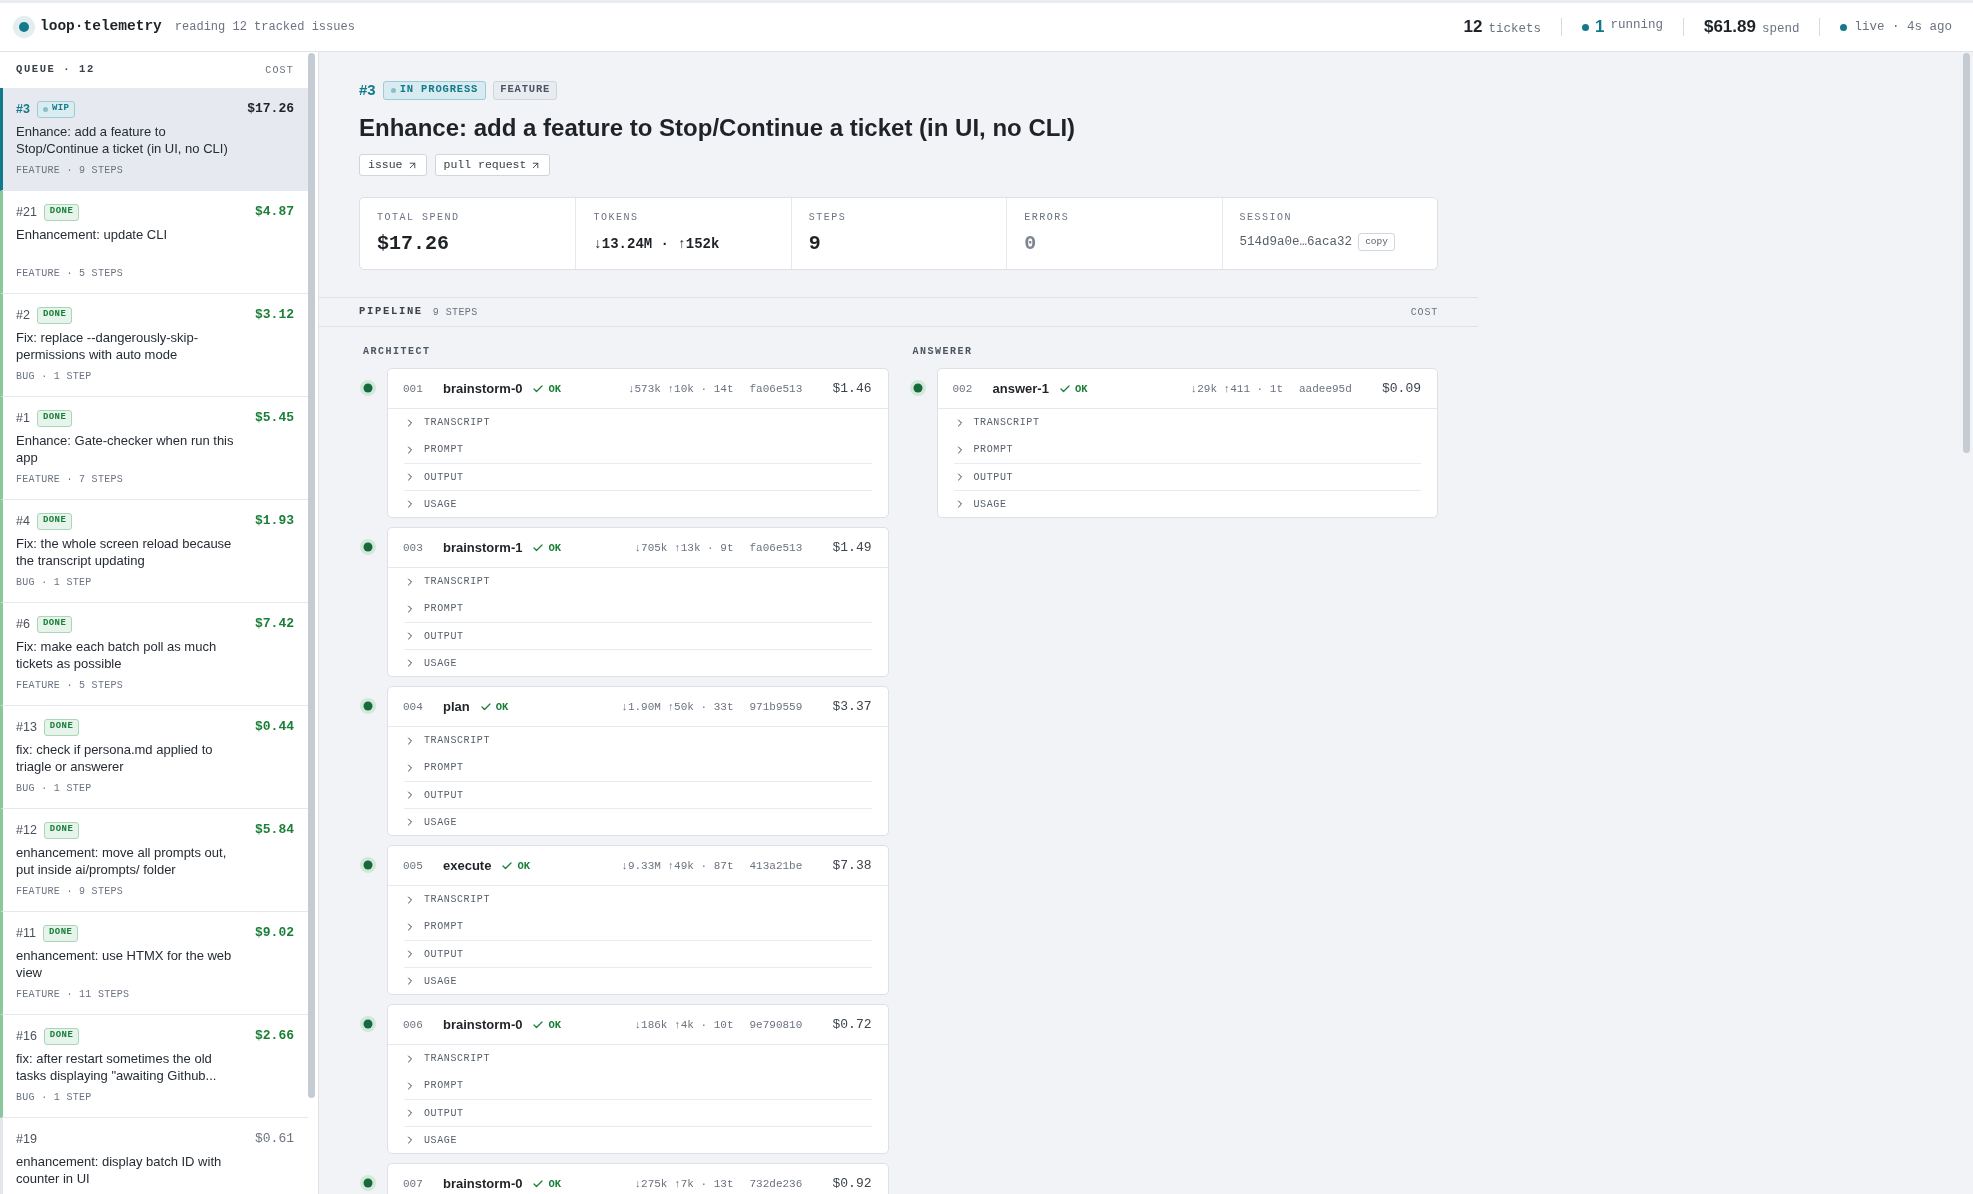 The height and width of the screenshot is (1194, 1973). Describe the element at coordinates (413, 706) in the screenshot. I see `step-number: 004` at that location.